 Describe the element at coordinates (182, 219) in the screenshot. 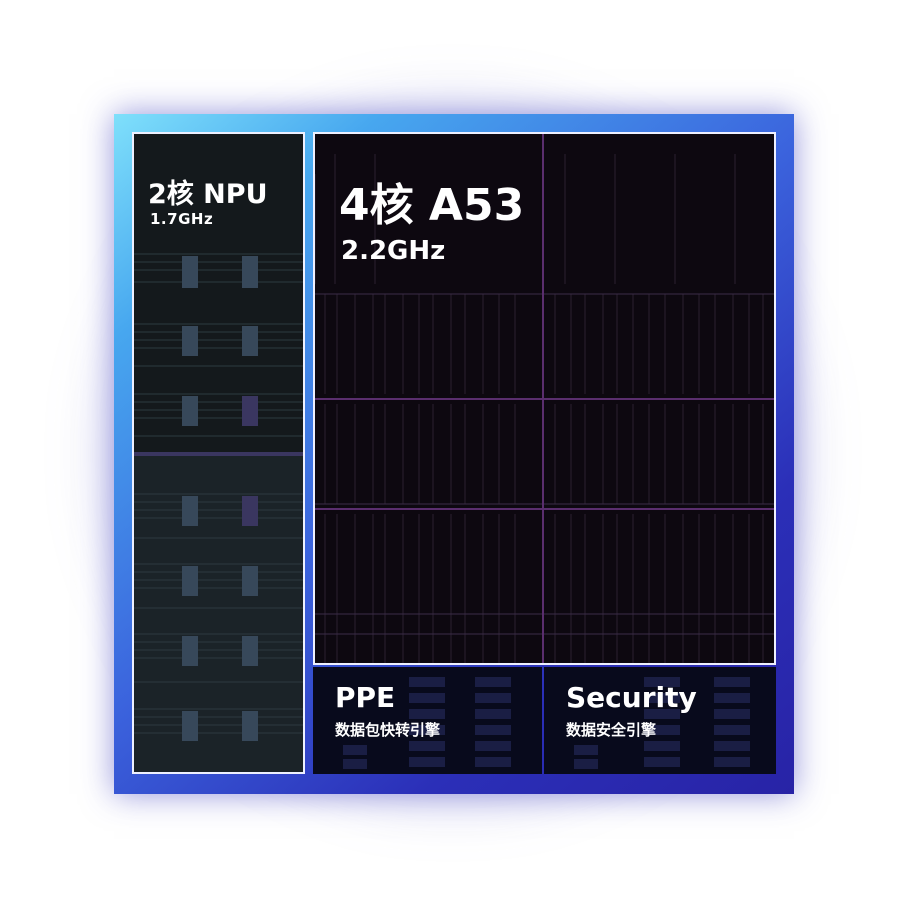

I see `npu-frequency: 1.7GHz` at that location.